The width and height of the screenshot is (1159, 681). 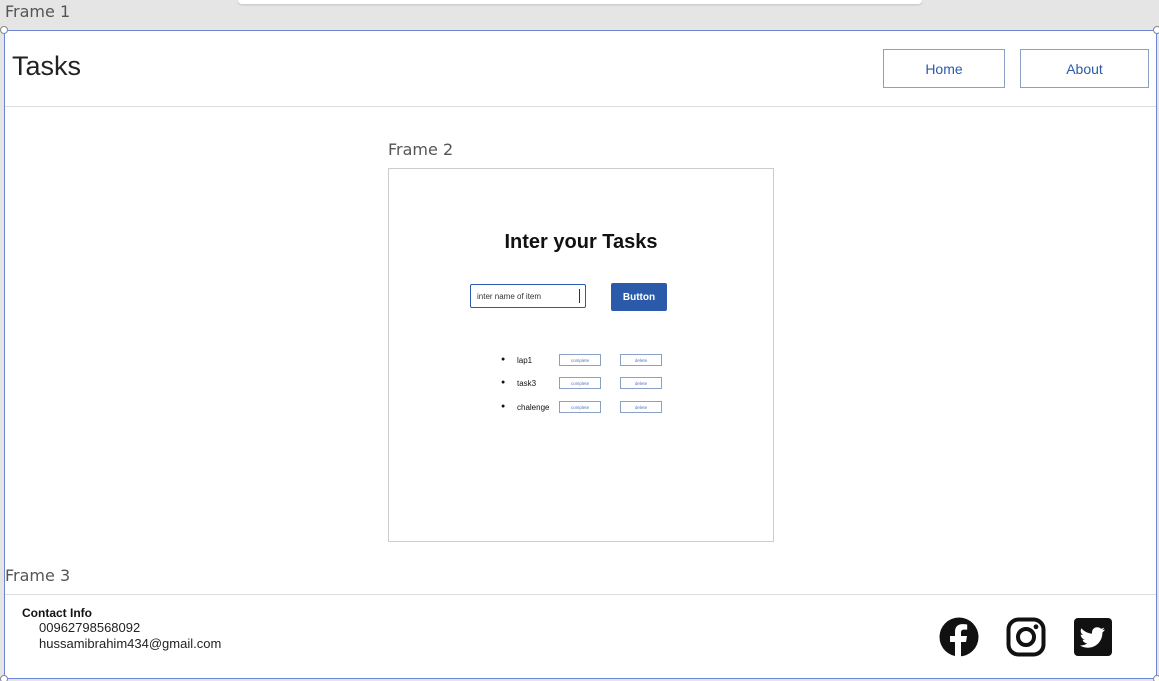 I want to click on facebook-icon, so click(x=959, y=637).